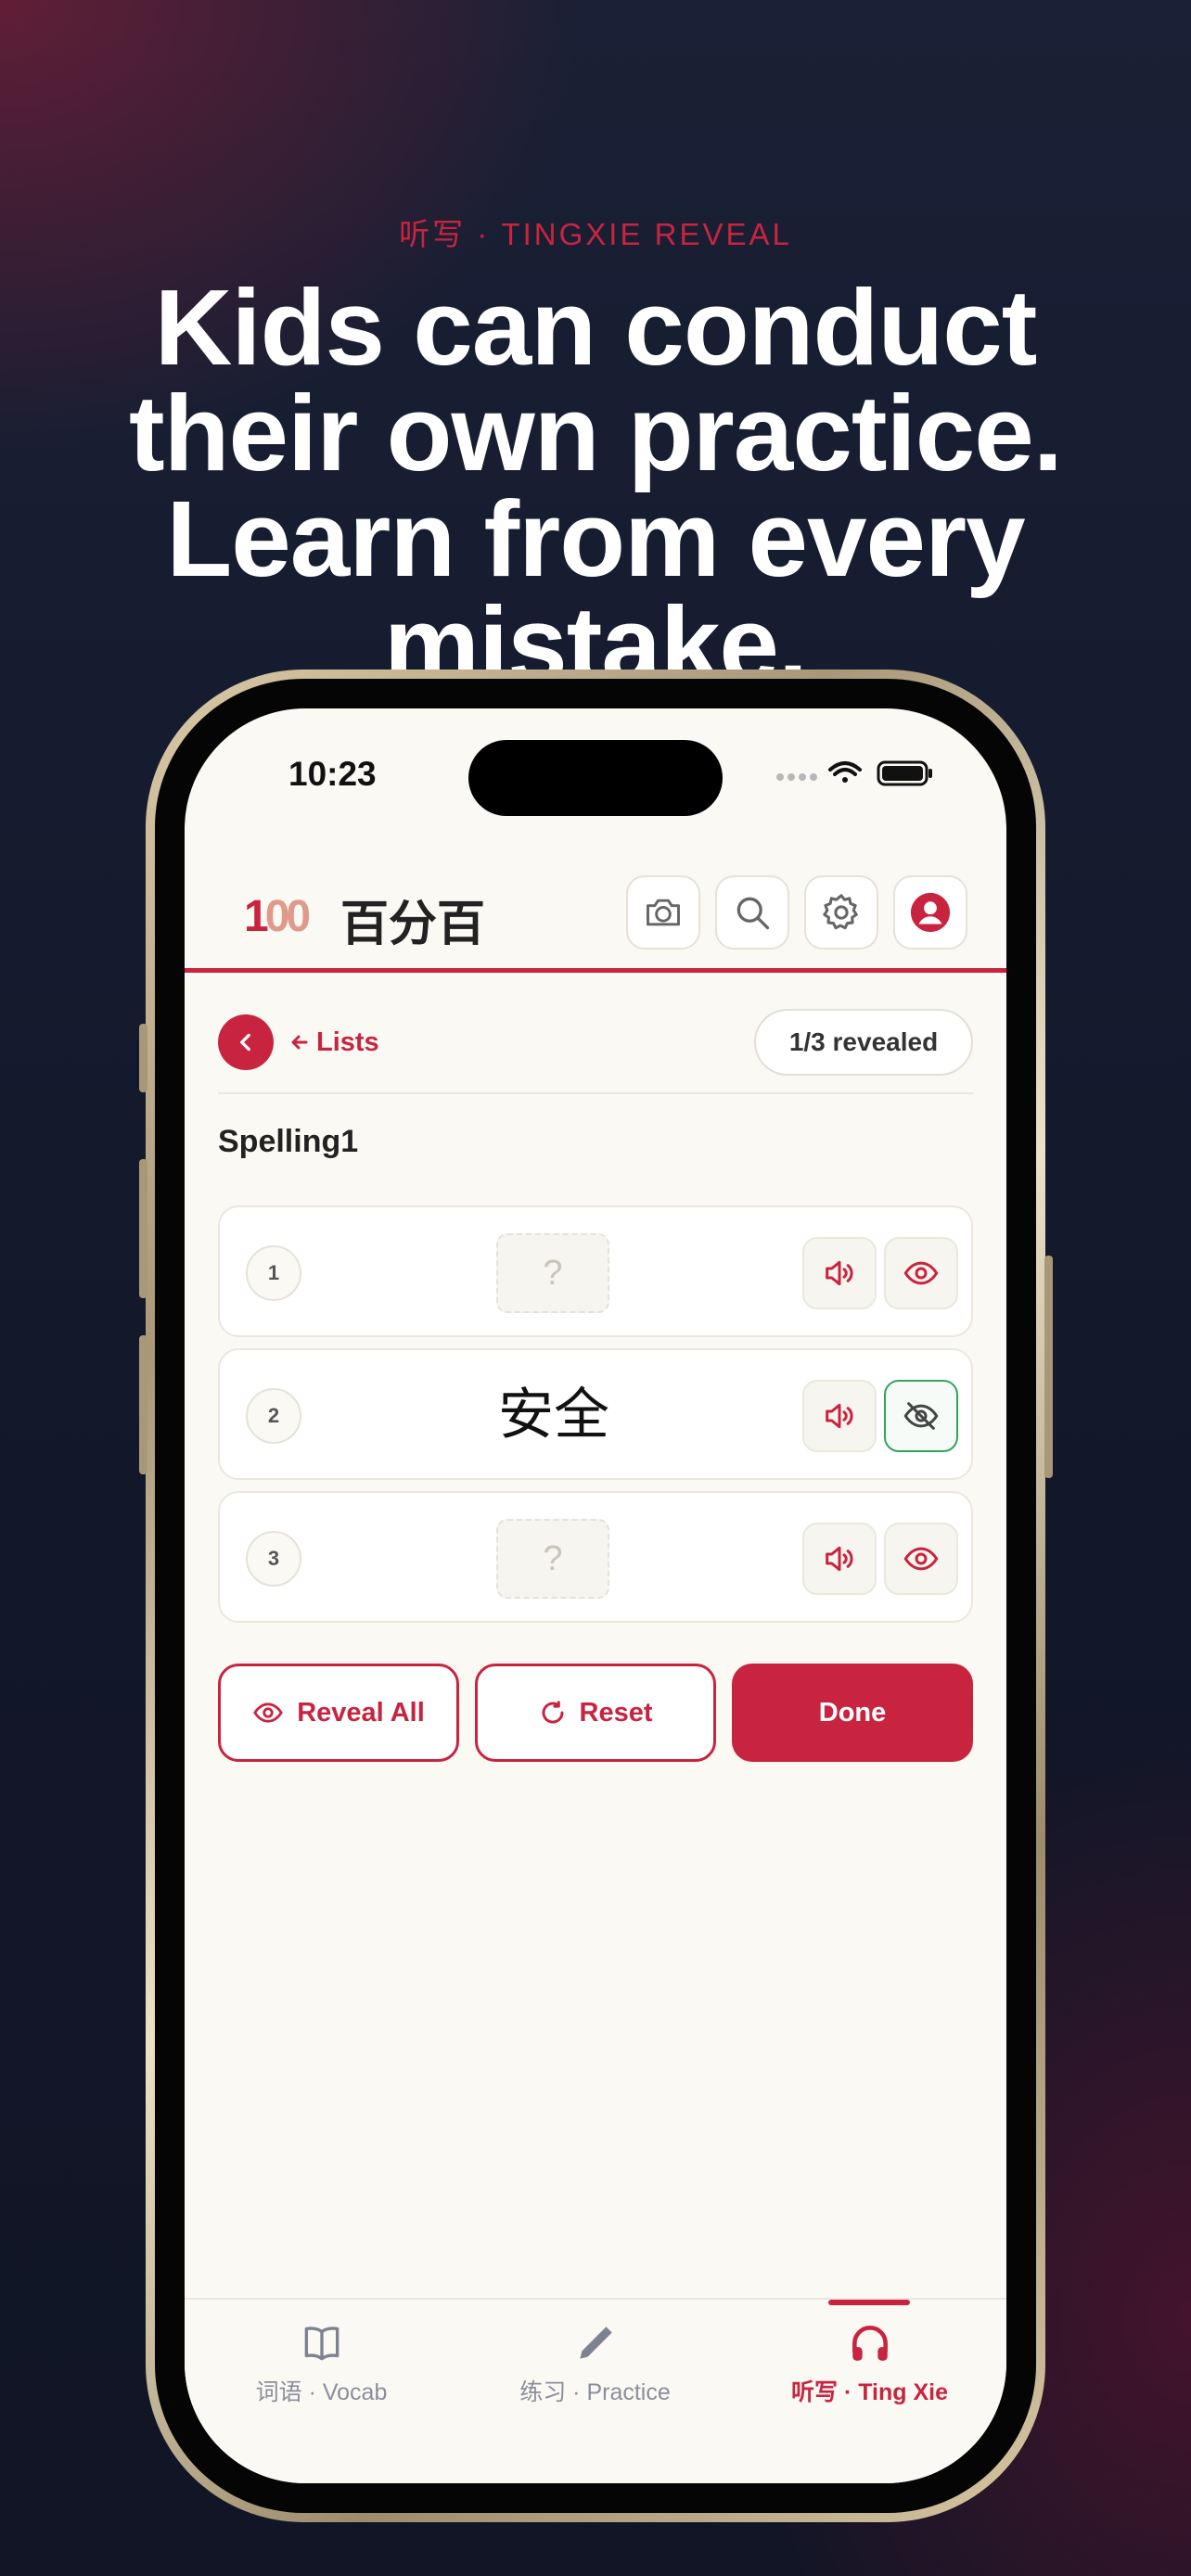 Image resolution: width=1191 pixels, height=2576 pixels. What do you see at coordinates (321, 2344) in the screenshot?
I see `book-icon` at bounding box center [321, 2344].